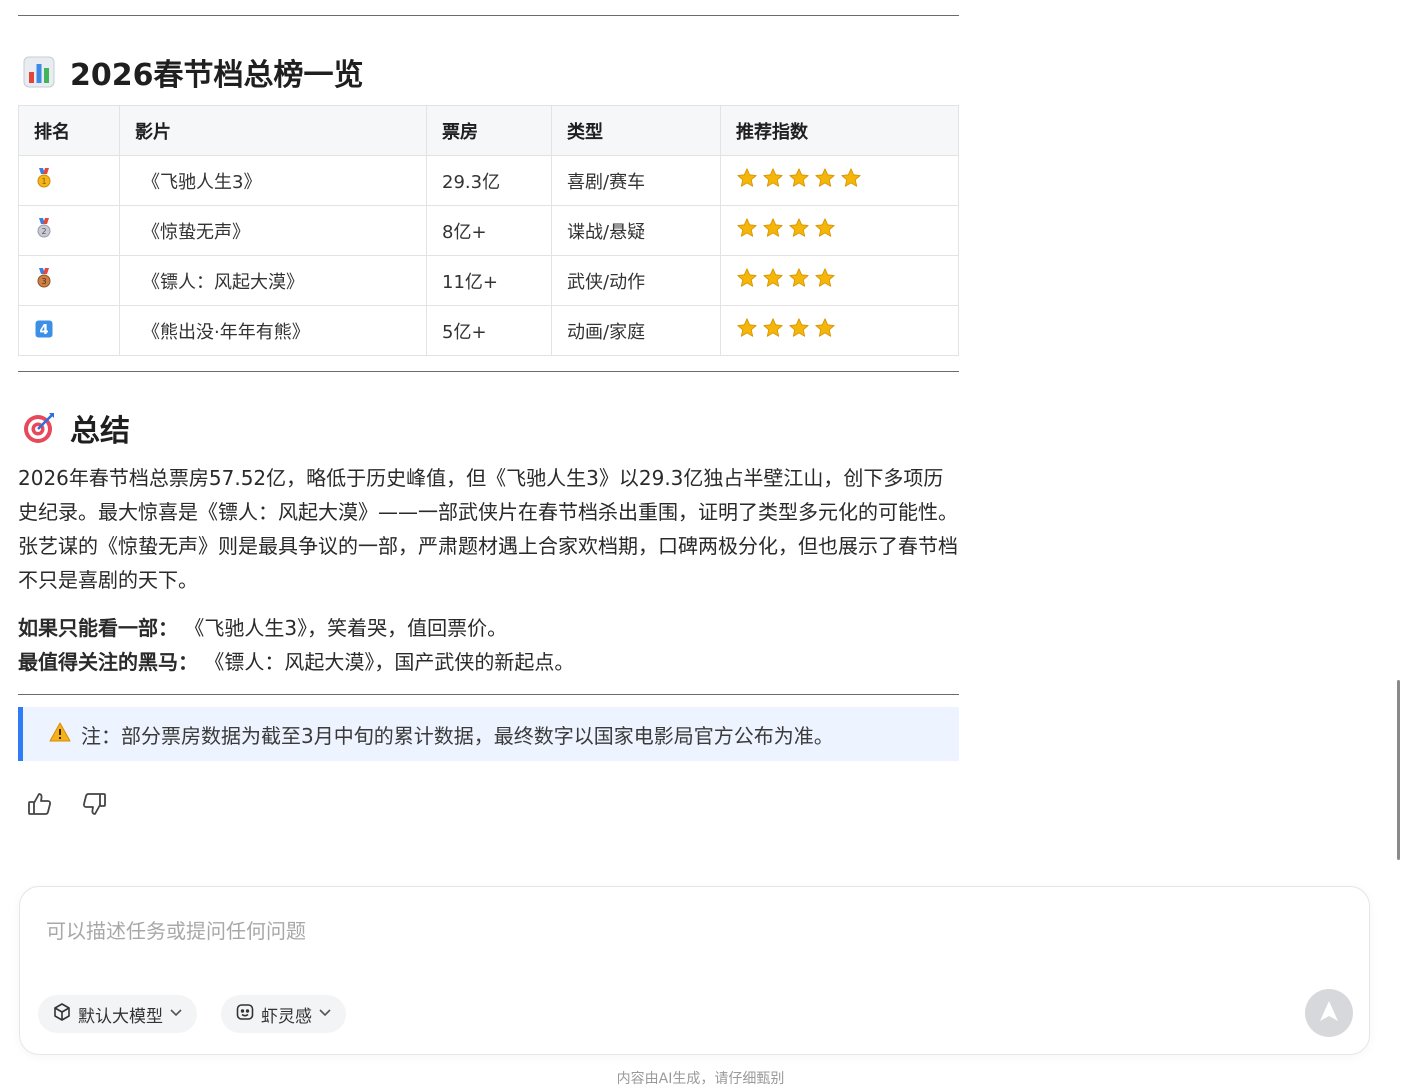 The width and height of the screenshot is (1401, 1088). I want to click on send-icon, so click(1329, 1013).